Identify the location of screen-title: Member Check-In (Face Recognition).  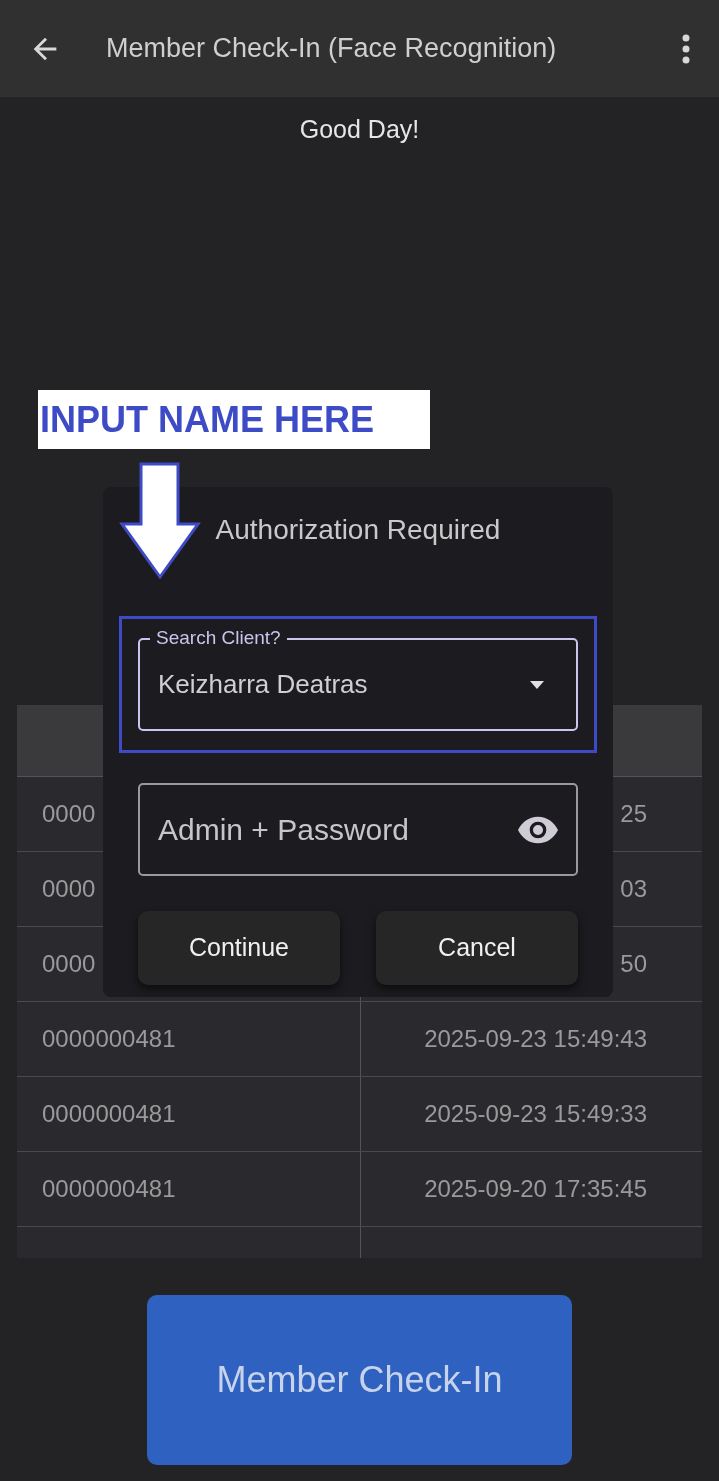
(332, 49).